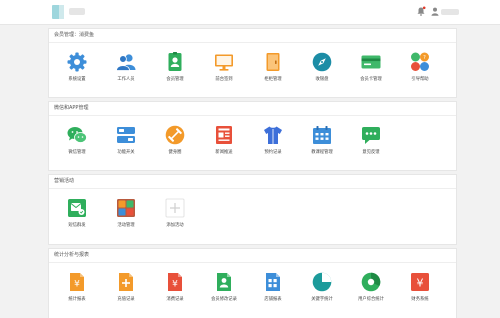  What do you see at coordinates (126, 62) in the screenshot?
I see `users-icon` at bounding box center [126, 62].